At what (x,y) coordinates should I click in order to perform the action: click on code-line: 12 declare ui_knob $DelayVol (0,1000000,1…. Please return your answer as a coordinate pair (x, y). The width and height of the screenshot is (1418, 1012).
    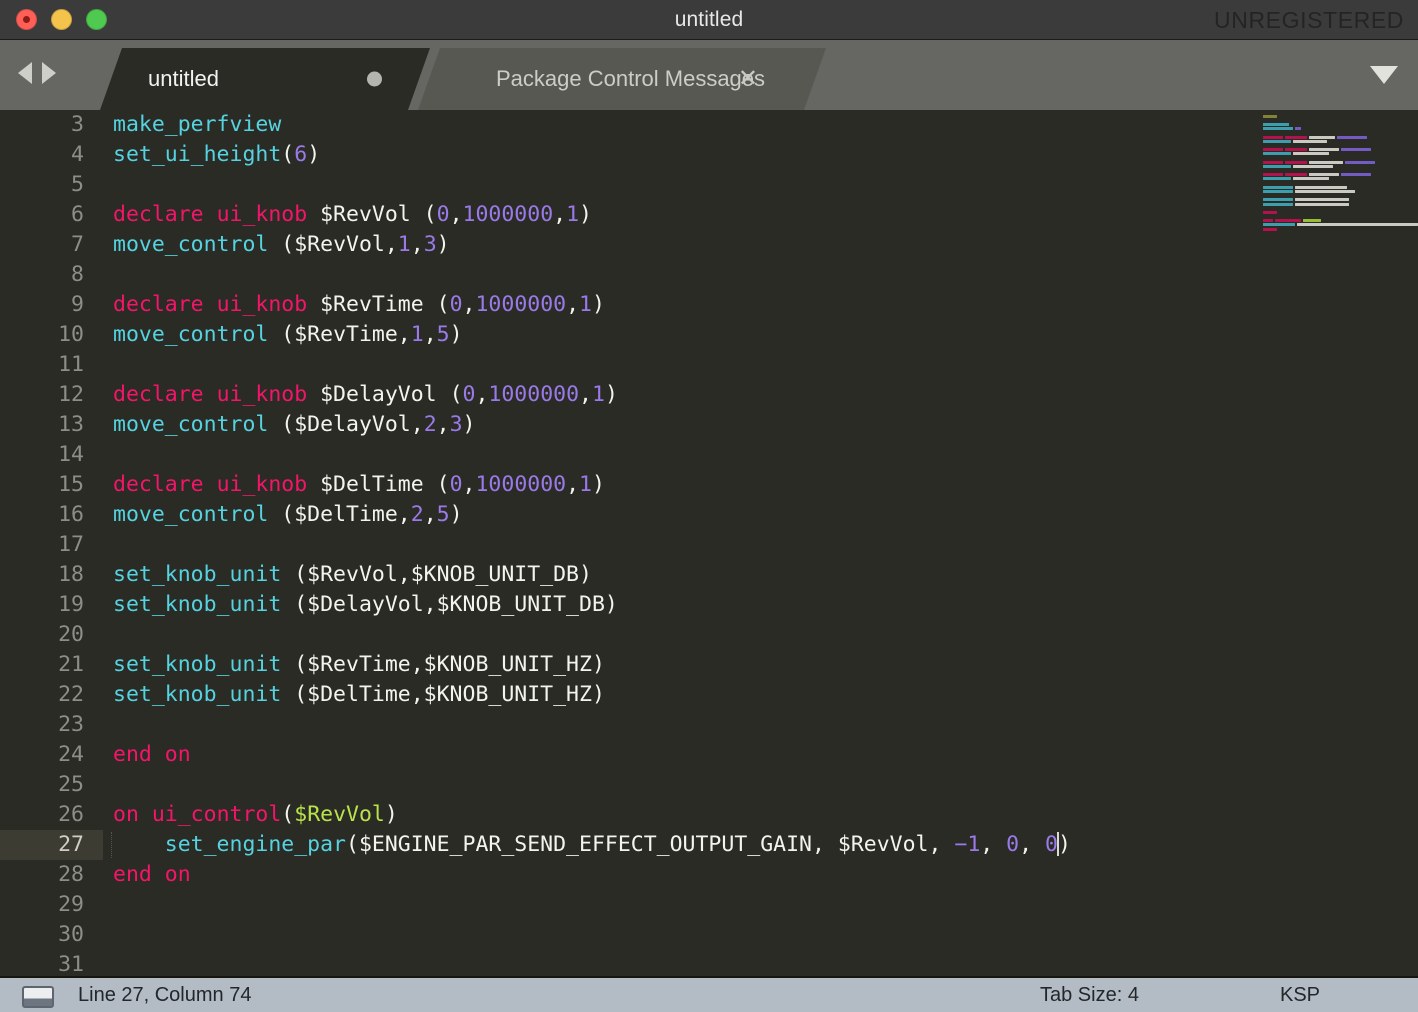
    Looking at the image, I should click on (709, 395).